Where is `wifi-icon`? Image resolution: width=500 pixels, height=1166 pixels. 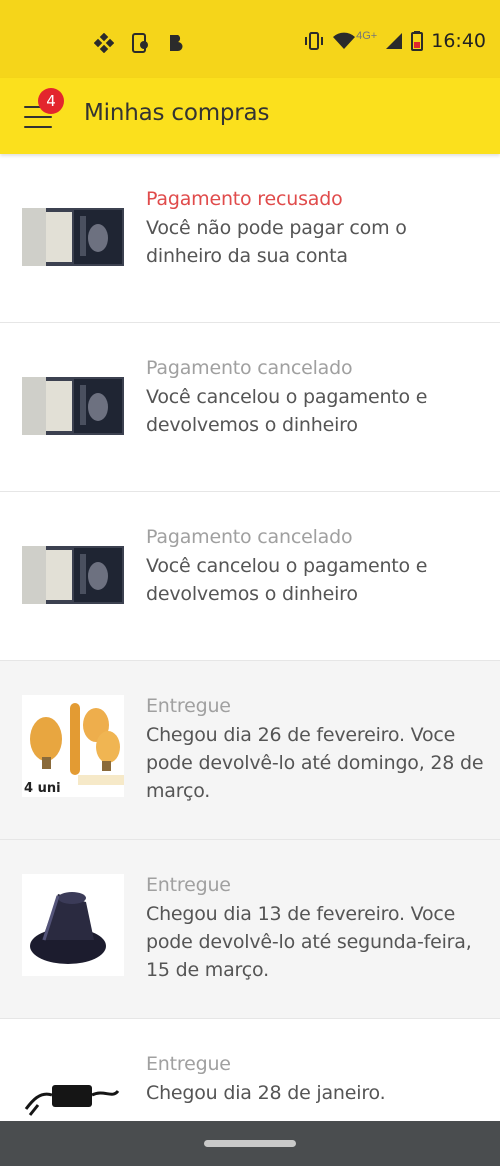 wifi-icon is located at coordinates (344, 40).